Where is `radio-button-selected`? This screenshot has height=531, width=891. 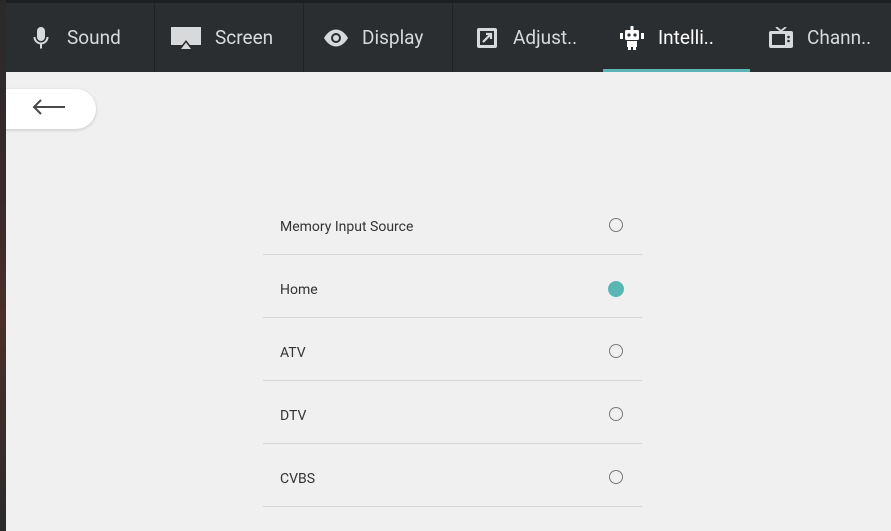 radio-button-selected is located at coordinates (616, 289).